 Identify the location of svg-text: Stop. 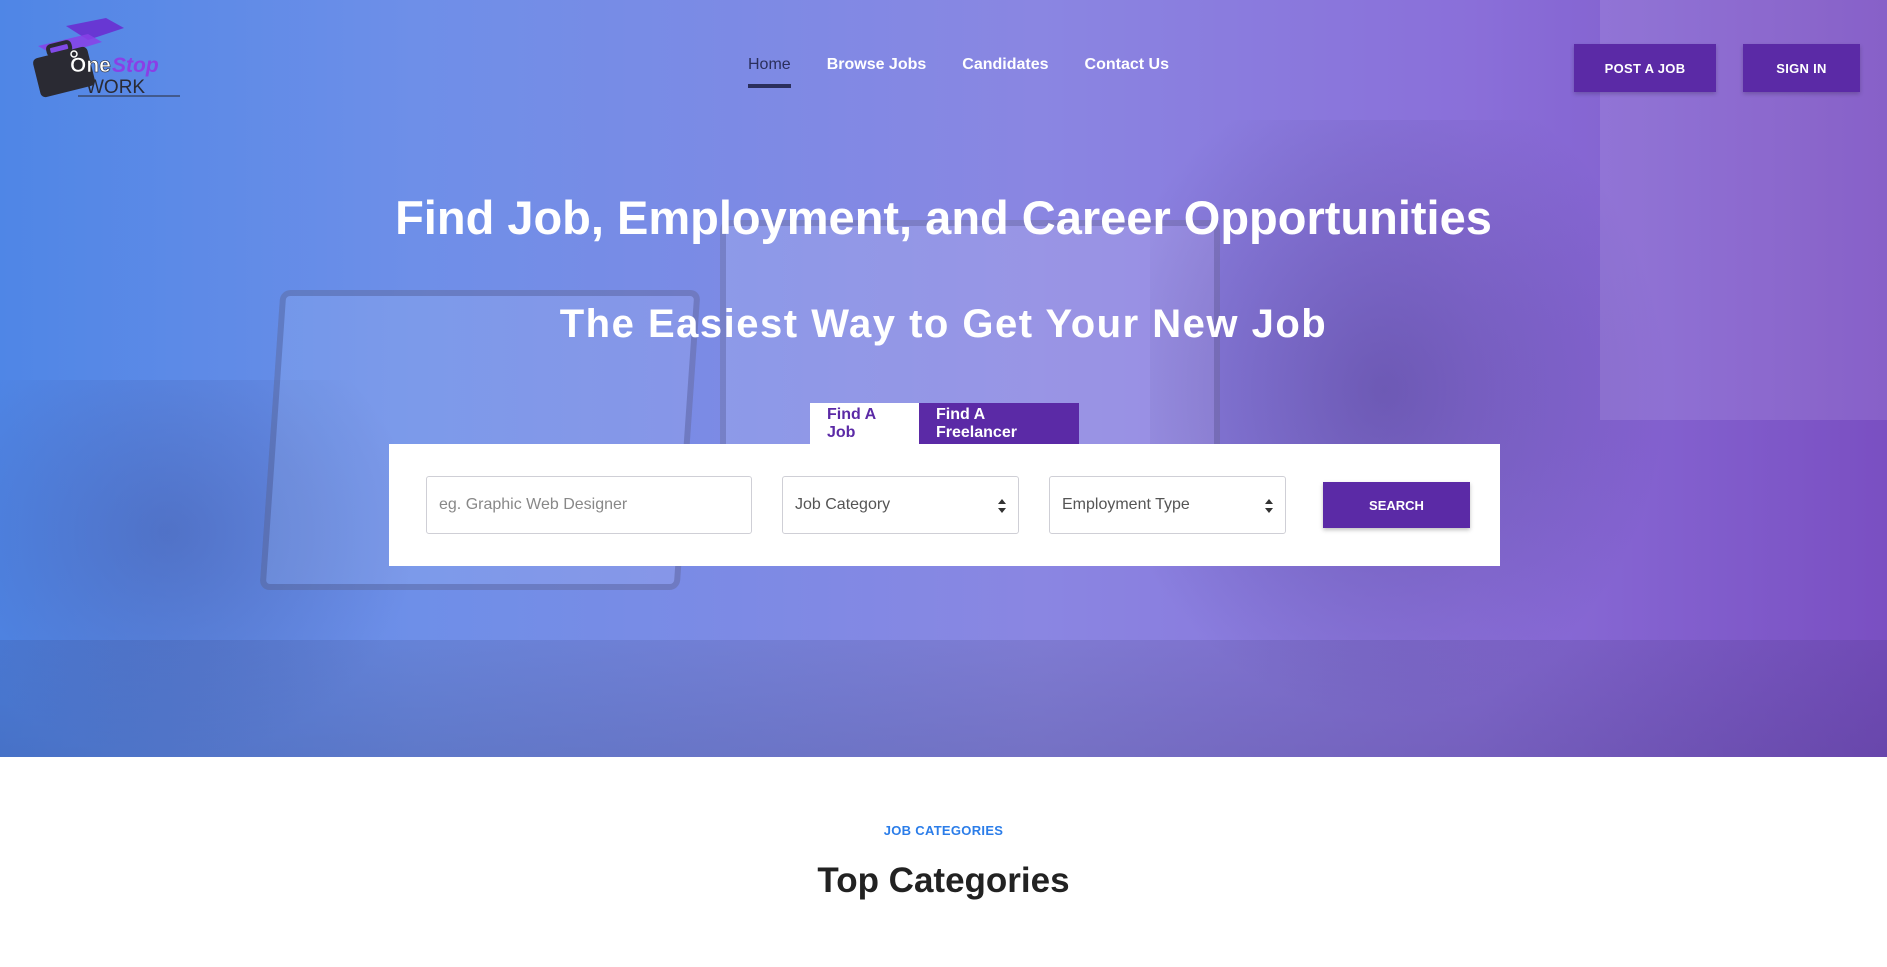
(135, 65).